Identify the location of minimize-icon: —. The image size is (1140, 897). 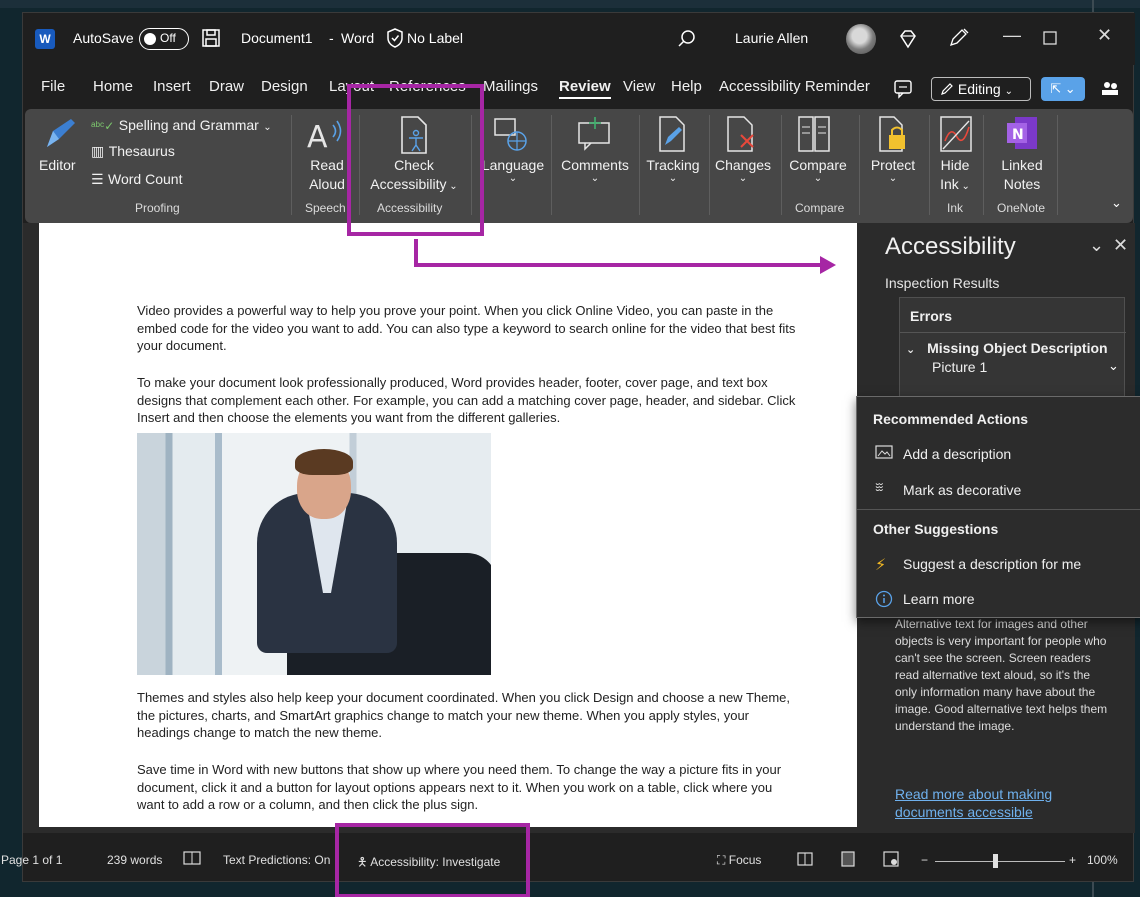
(1012, 35).